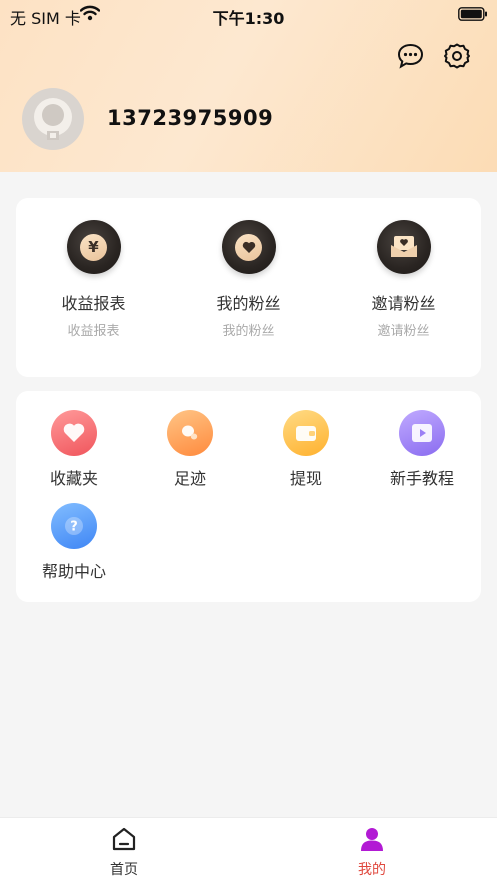  What do you see at coordinates (403, 247) in the screenshot?
I see `heart-box-icon` at bounding box center [403, 247].